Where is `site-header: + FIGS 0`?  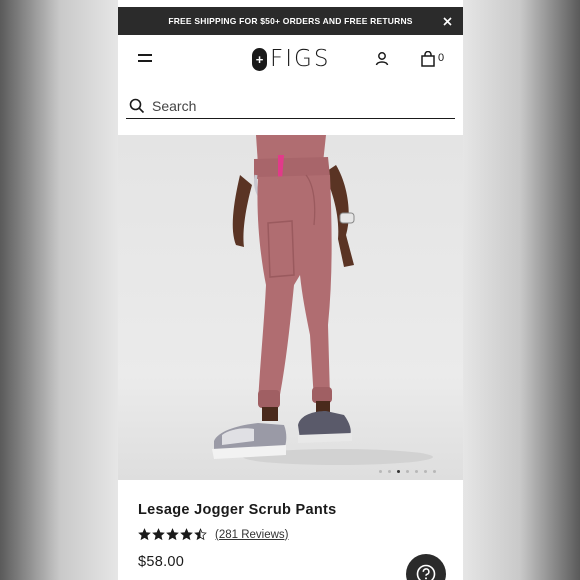
site-header: + FIGS 0 is located at coordinates (290, 60).